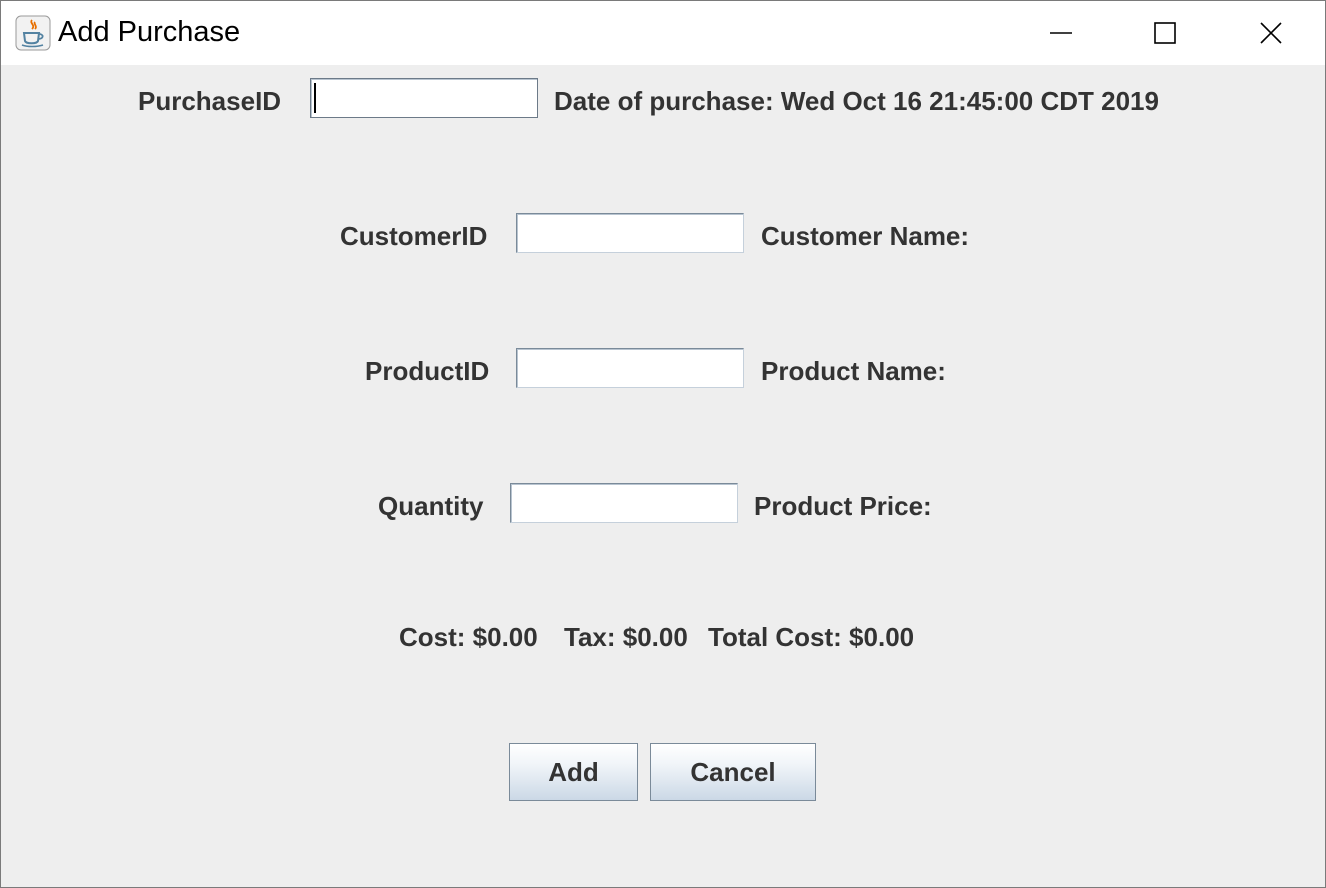  I want to click on customer-id-input, so click(630, 233).